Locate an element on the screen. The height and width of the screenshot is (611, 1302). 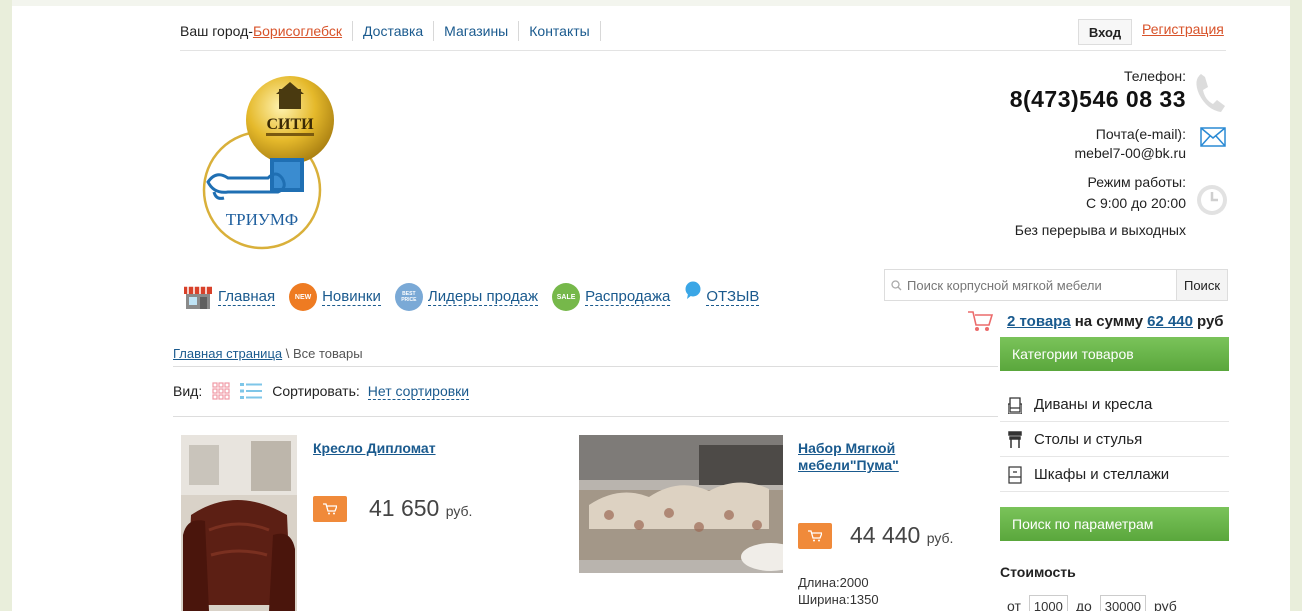
menu-label: ОТЗЫВ is located at coordinates (733, 297).